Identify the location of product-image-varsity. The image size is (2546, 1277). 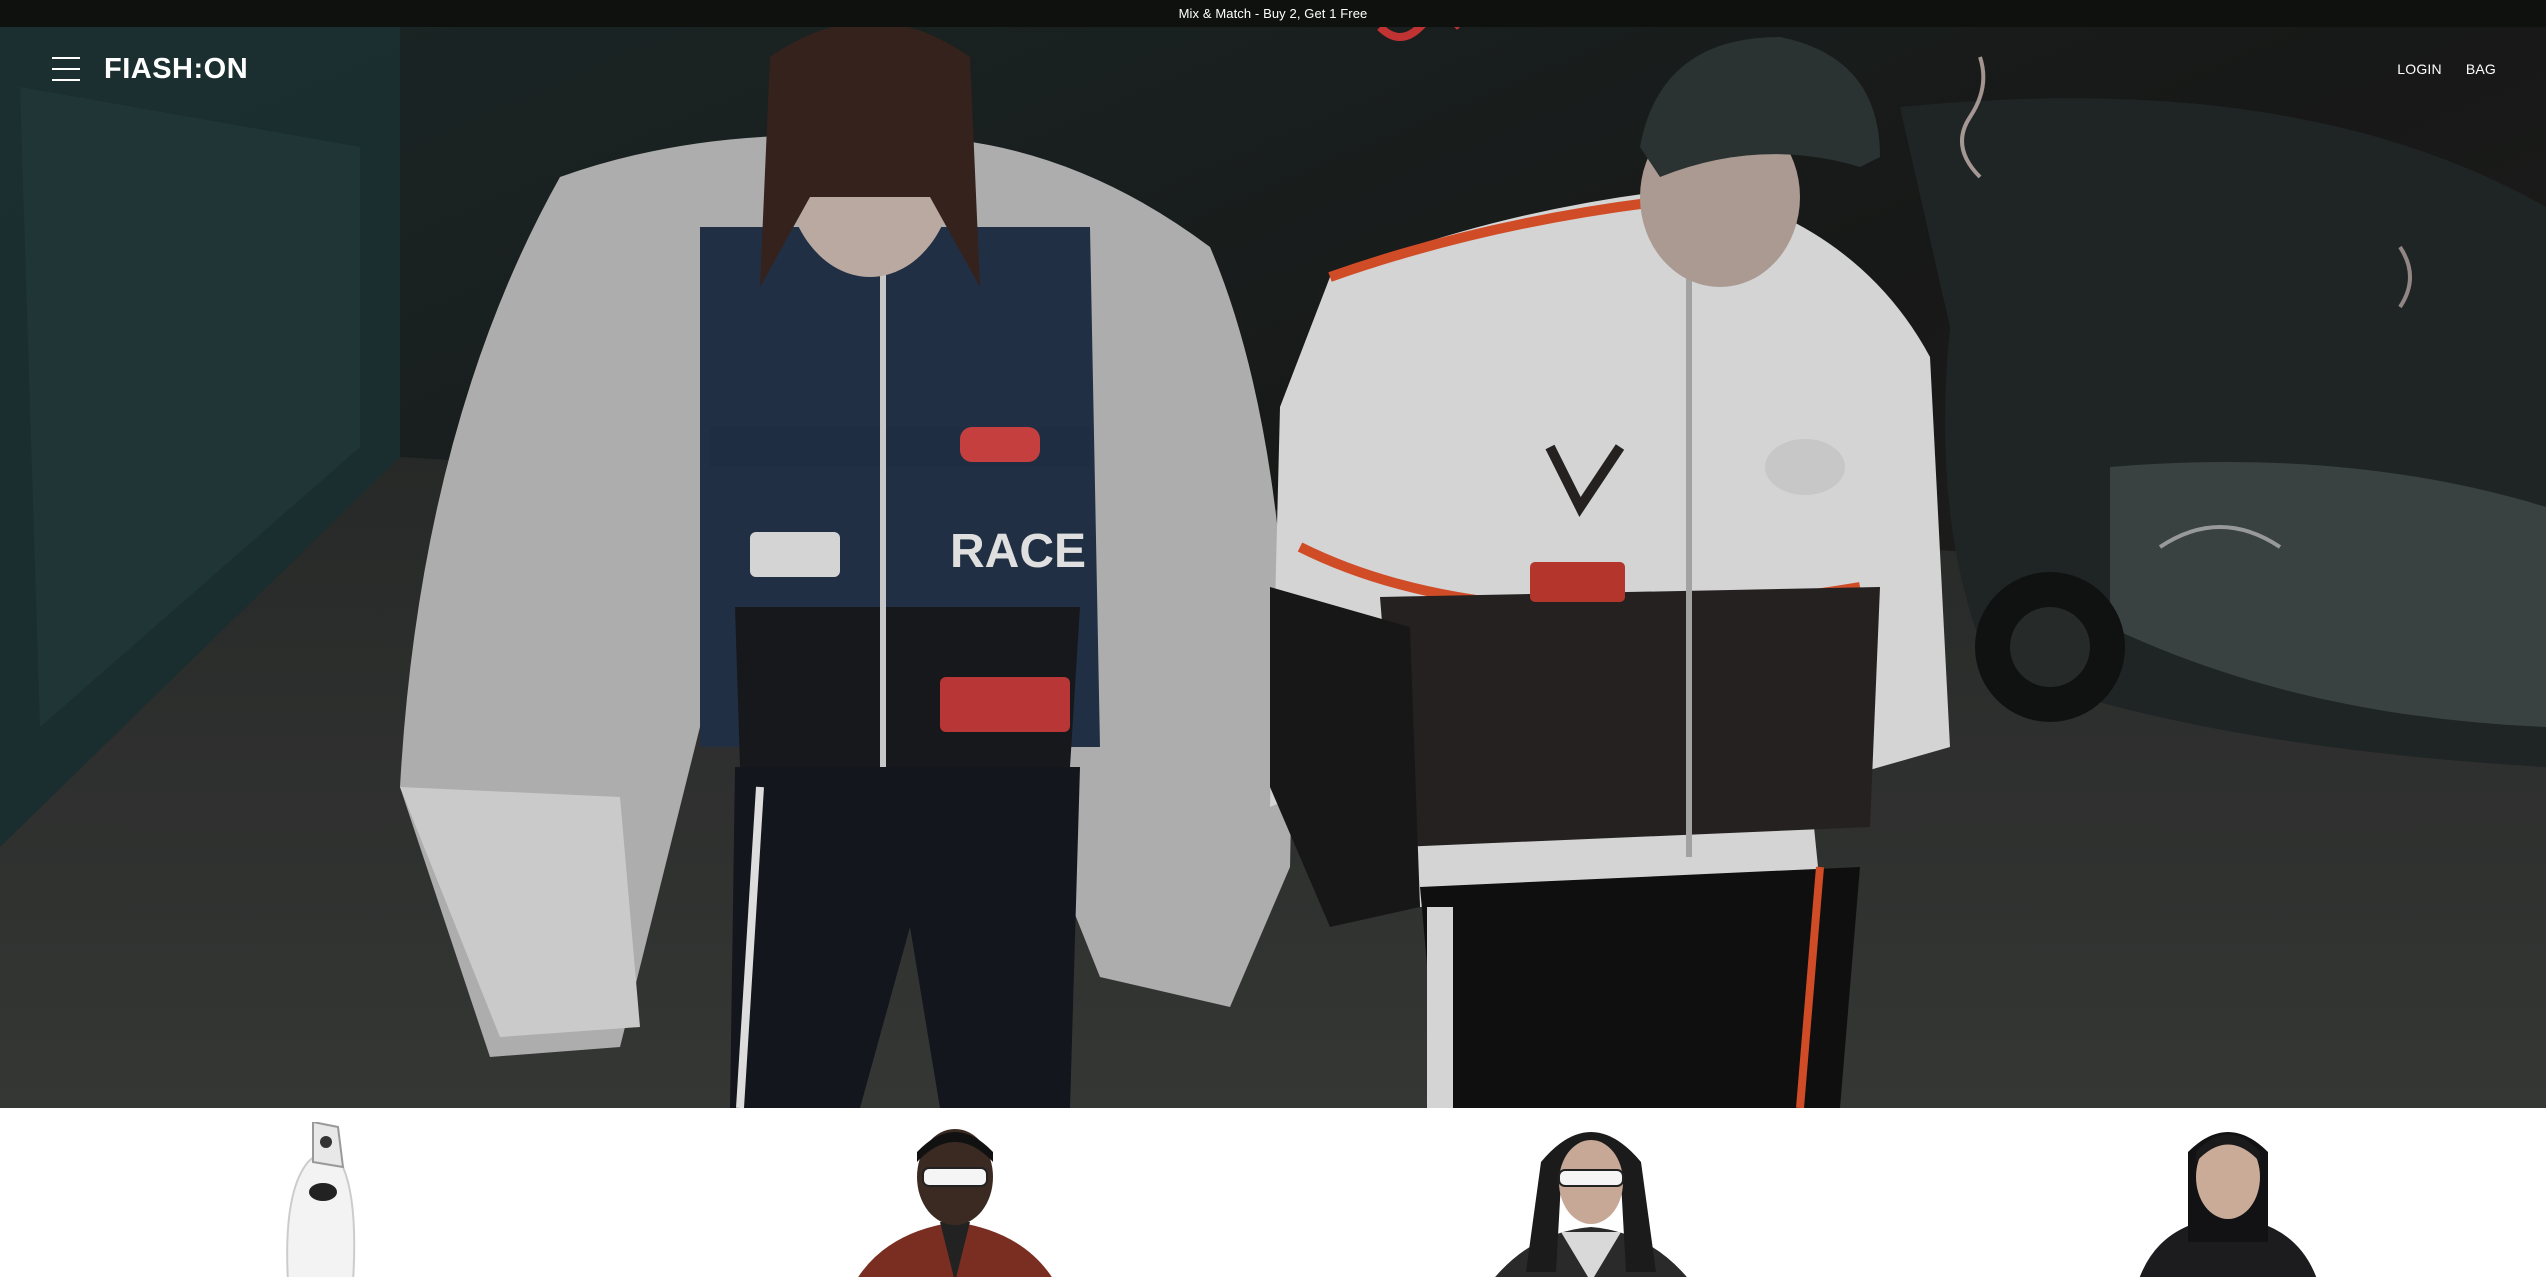
(955, 1203).